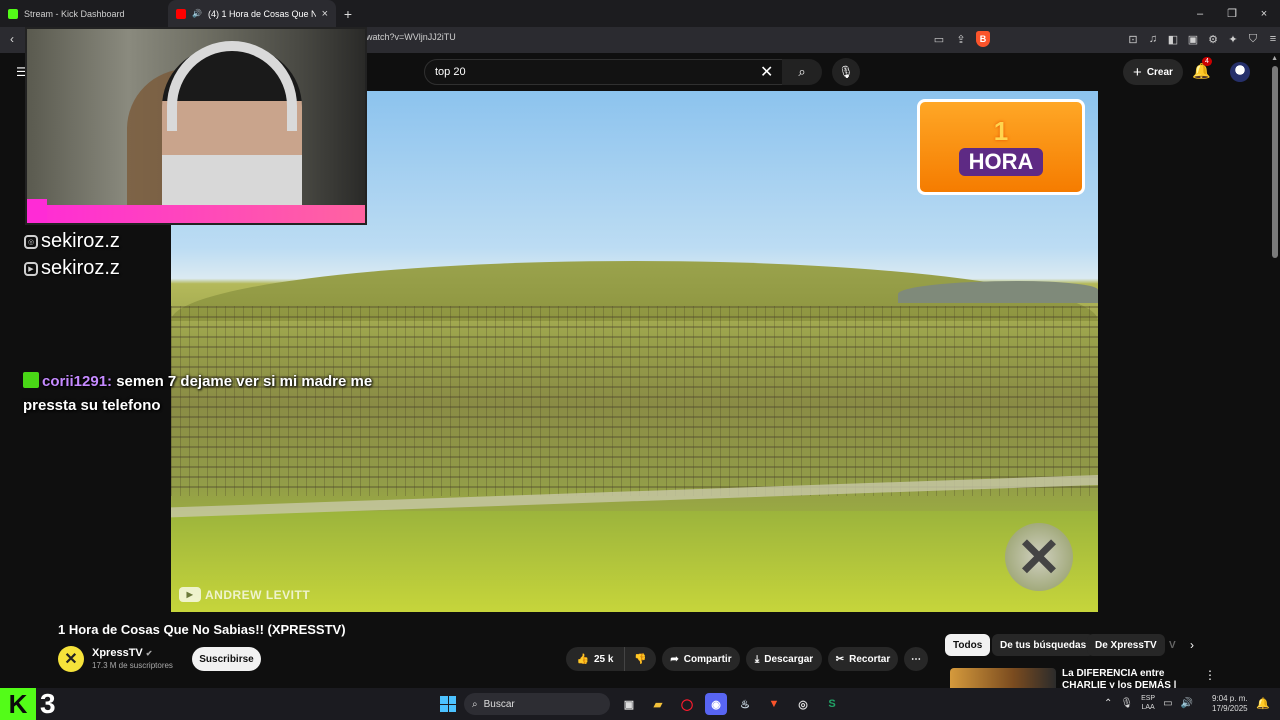 The height and width of the screenshot is (720, 1280). What do you see at coordinates (1001, 131) in the screenshot?
I see `hora-badge-number: 1` at bounding box center [1001, 131].